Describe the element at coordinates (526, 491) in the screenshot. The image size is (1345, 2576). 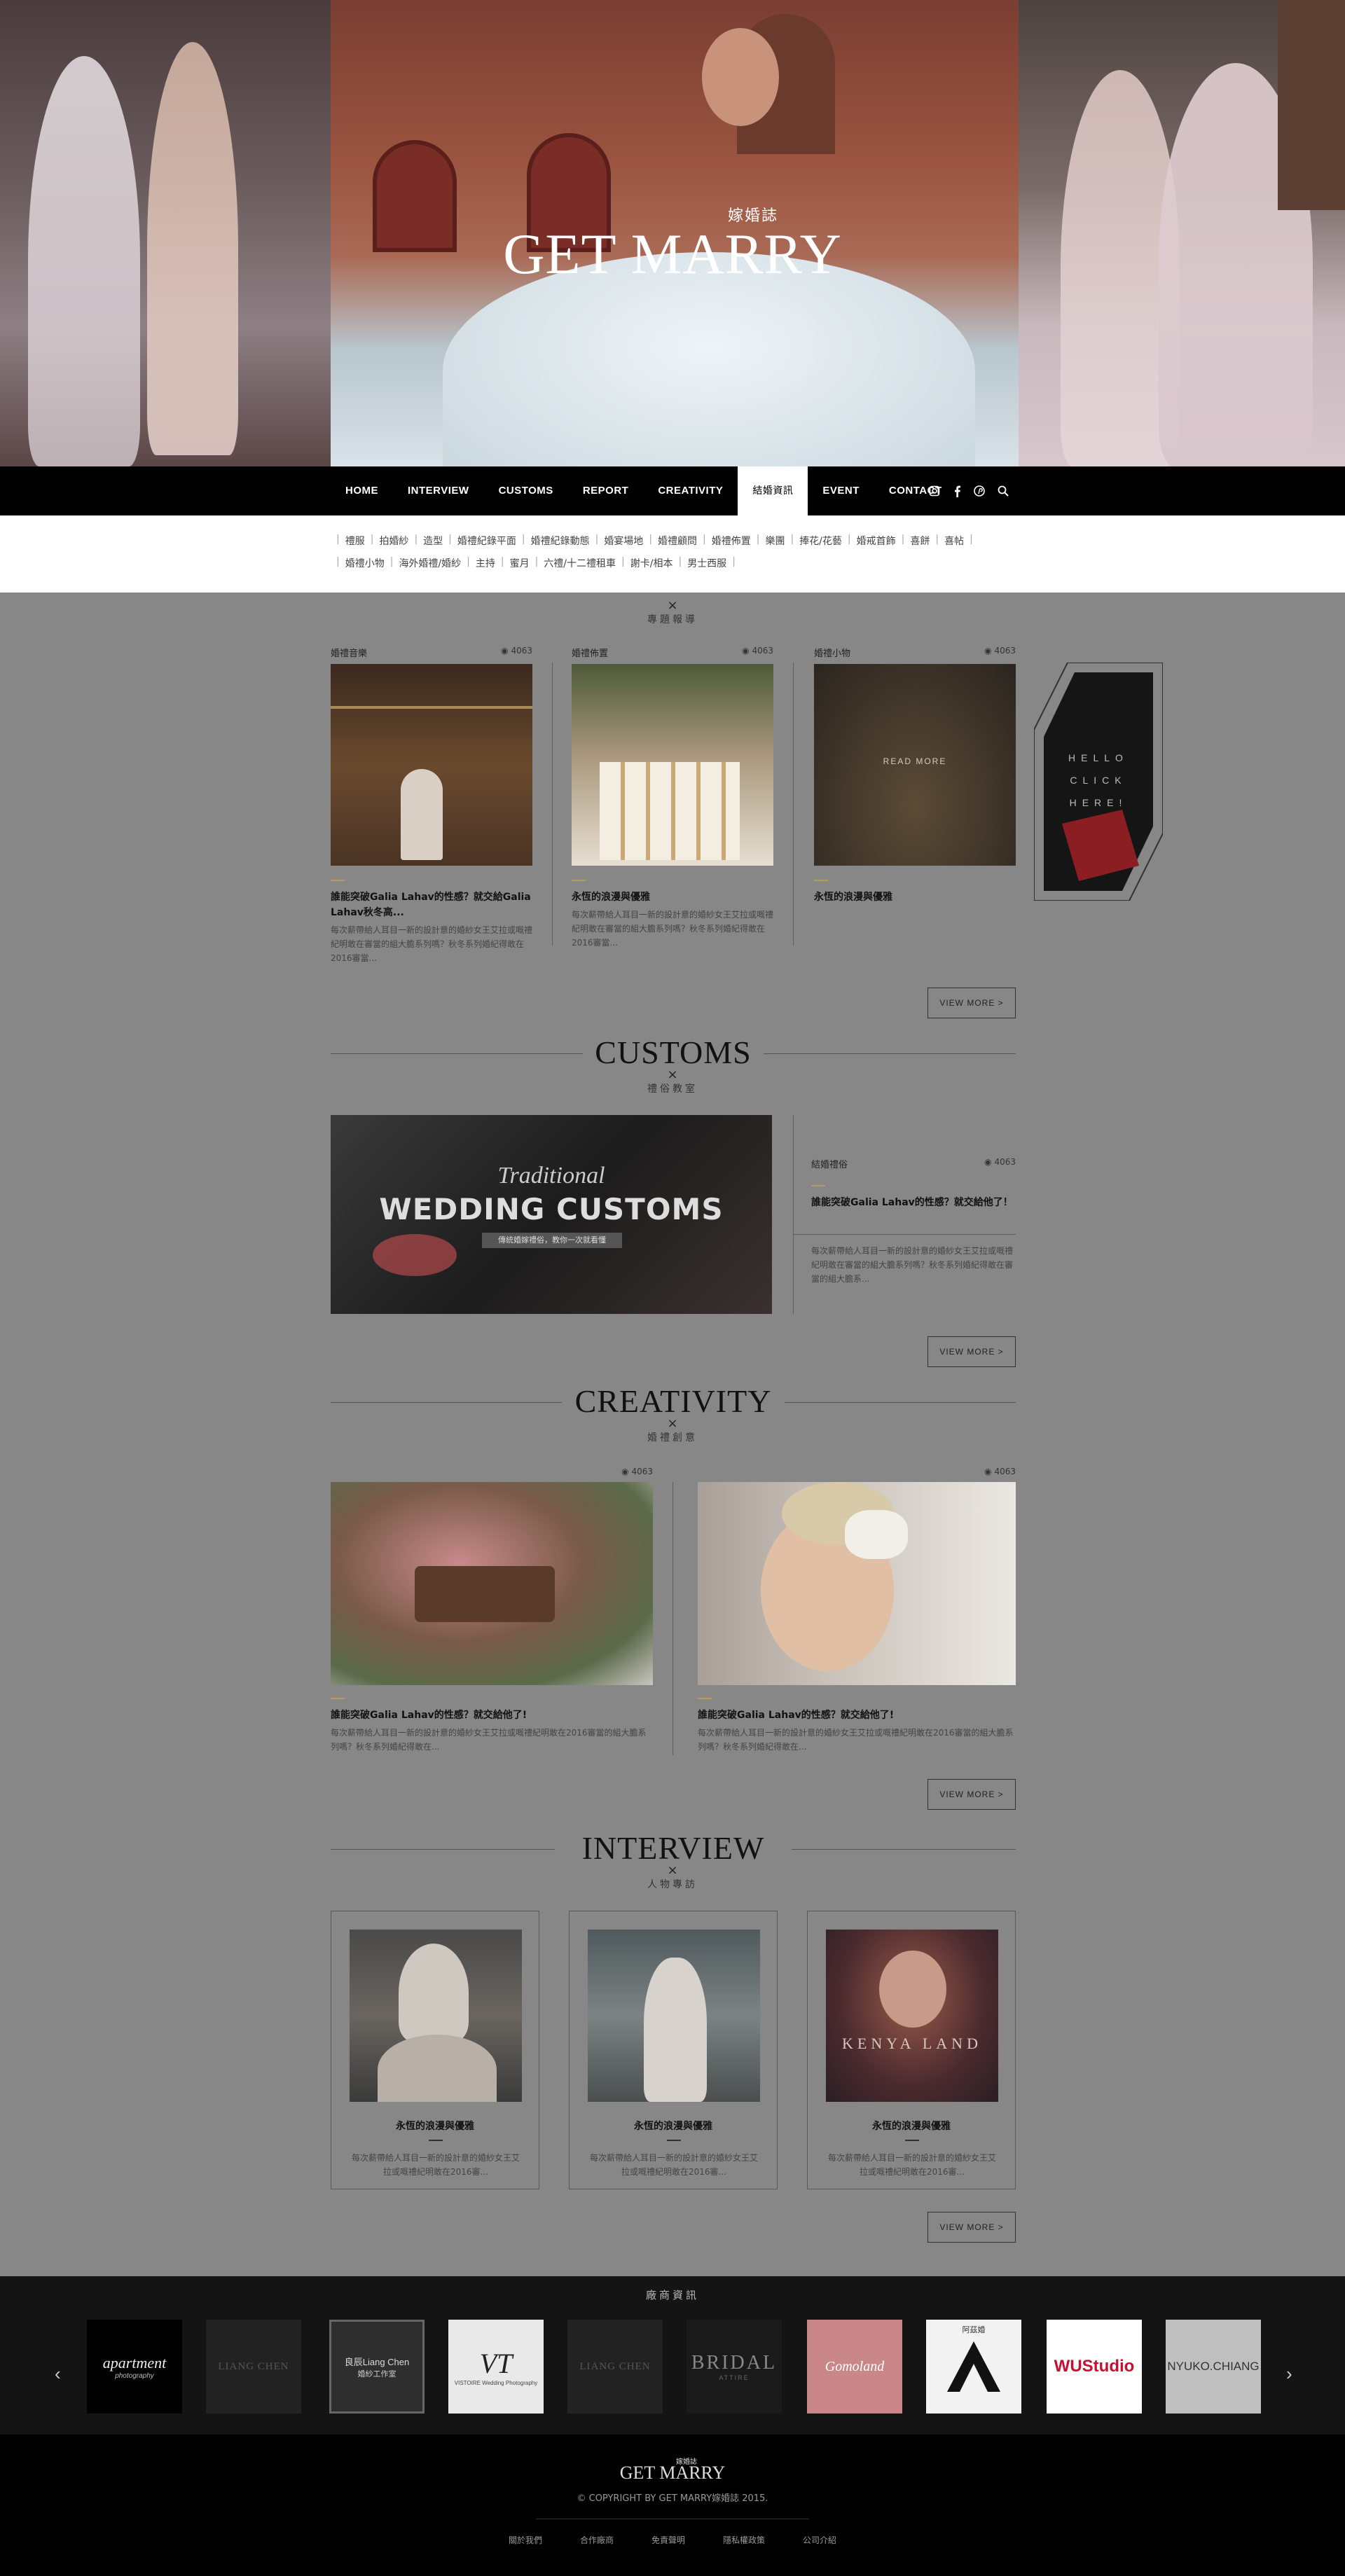
I see `nav-item-customs: CUSTOMS` at that location.